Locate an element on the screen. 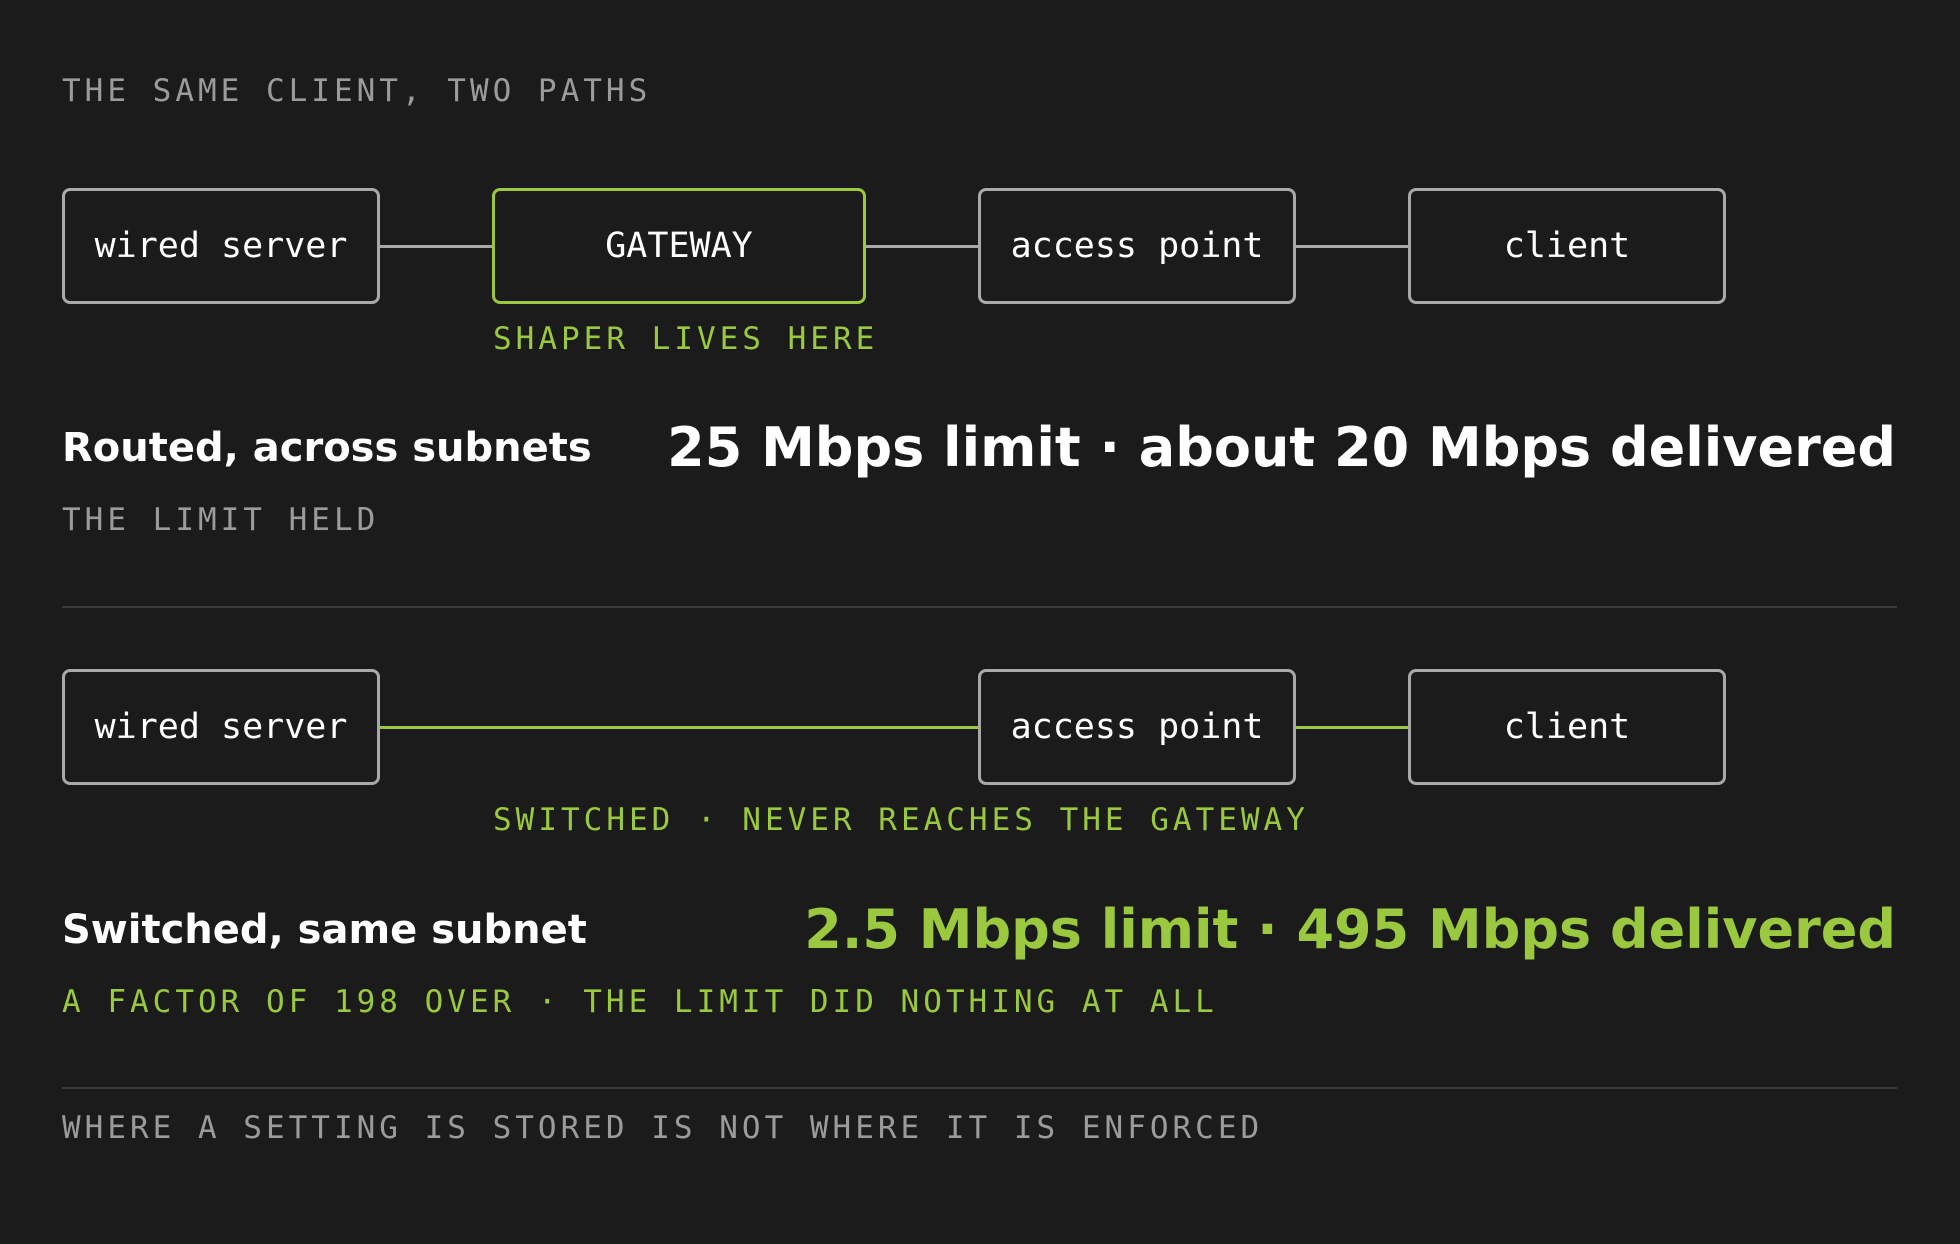 The image size is (1960, 1244). link-access-point-client is located at coordinates (1352, 246).